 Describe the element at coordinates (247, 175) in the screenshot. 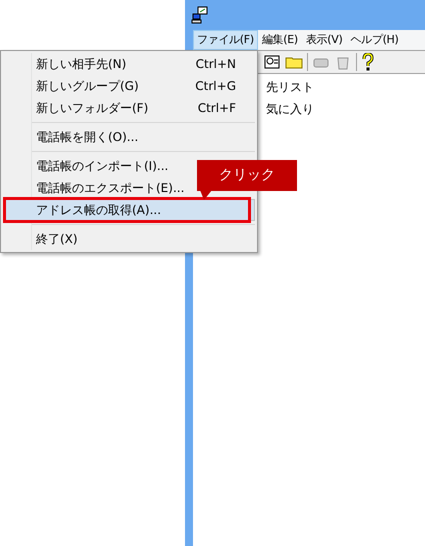

I see `callout-text: クリック` at that location.